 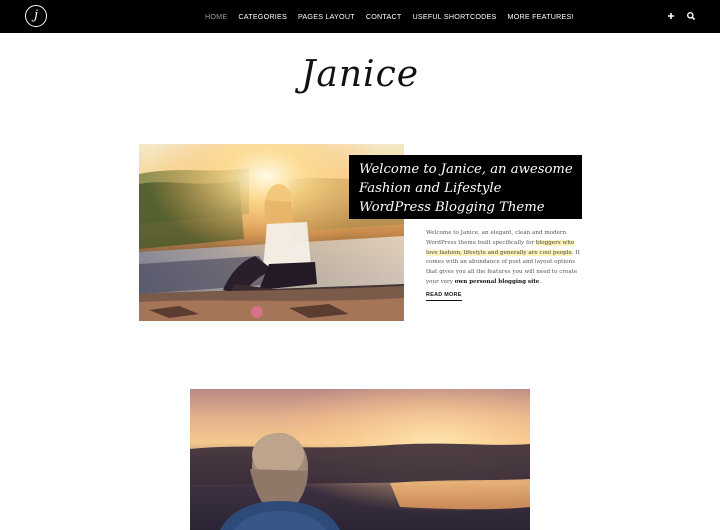 What do you see at coordinates (540, 281) in the screenshot?
I see `excerpt-text-3: .` at bounding box center [540, 281].